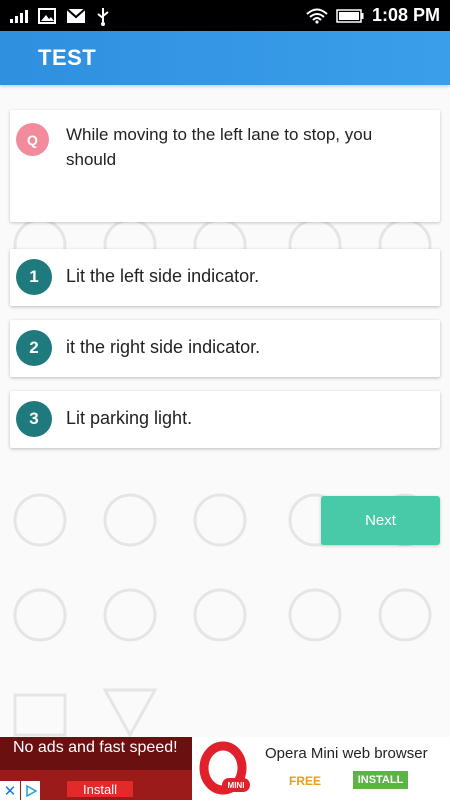  I want to click on status-bar-right: 1:08 PM, so click(378, 15).